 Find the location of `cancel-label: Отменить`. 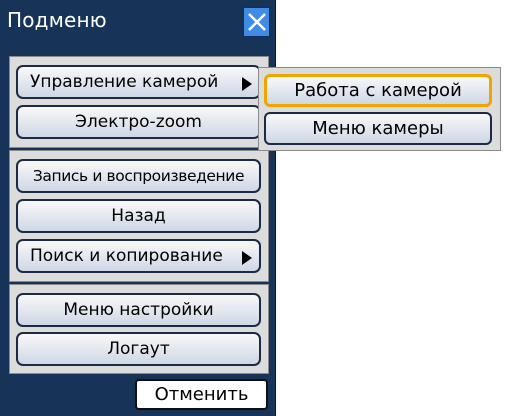

cancel-label: Отменить is located at coordinates (201, 394).